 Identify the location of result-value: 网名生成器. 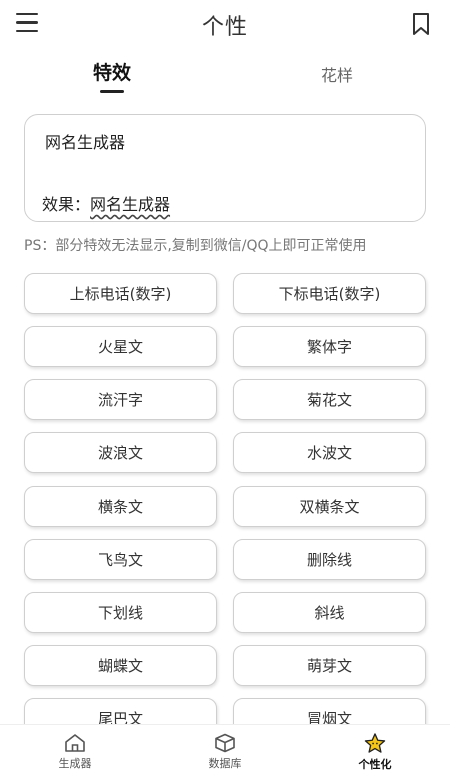
(130, 204).